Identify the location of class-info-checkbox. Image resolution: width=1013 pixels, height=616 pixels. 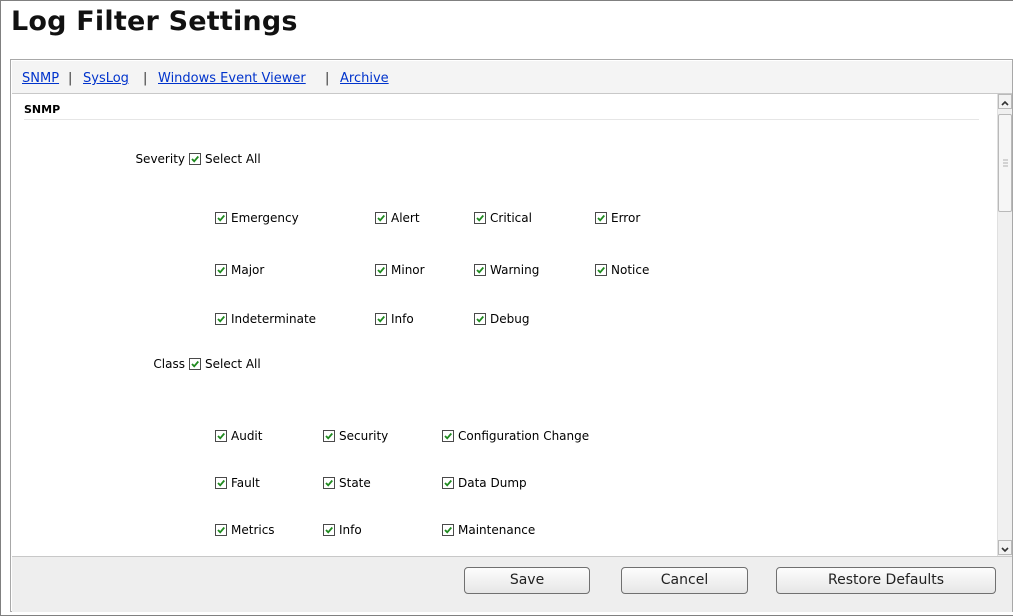
(329, 530).